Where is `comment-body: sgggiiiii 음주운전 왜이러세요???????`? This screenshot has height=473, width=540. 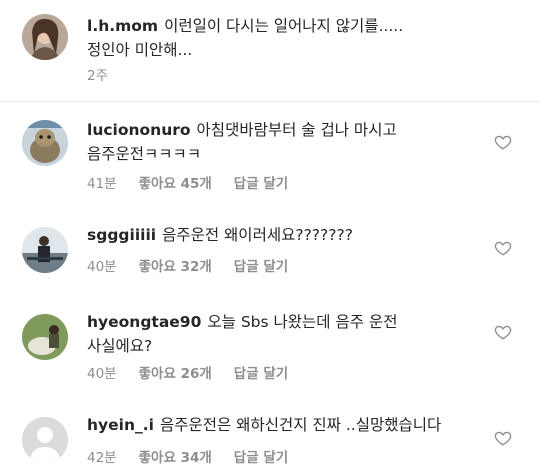 comment-body: sgggiiiii 음주운전 왜이러세요??????? is located at coordinates (287, 235).